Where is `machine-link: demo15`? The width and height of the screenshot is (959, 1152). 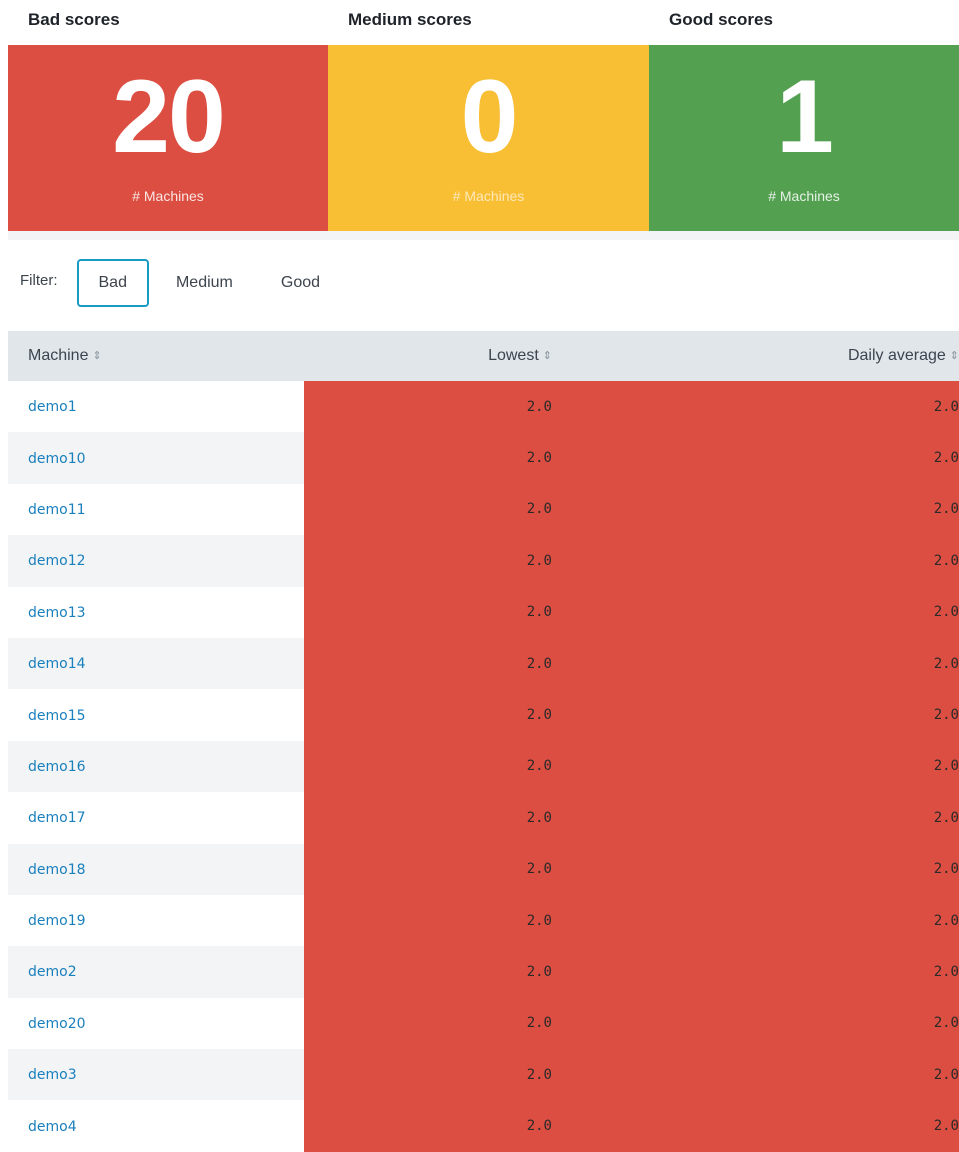
machine-link: demo15 is located at coordinates (57, 716).